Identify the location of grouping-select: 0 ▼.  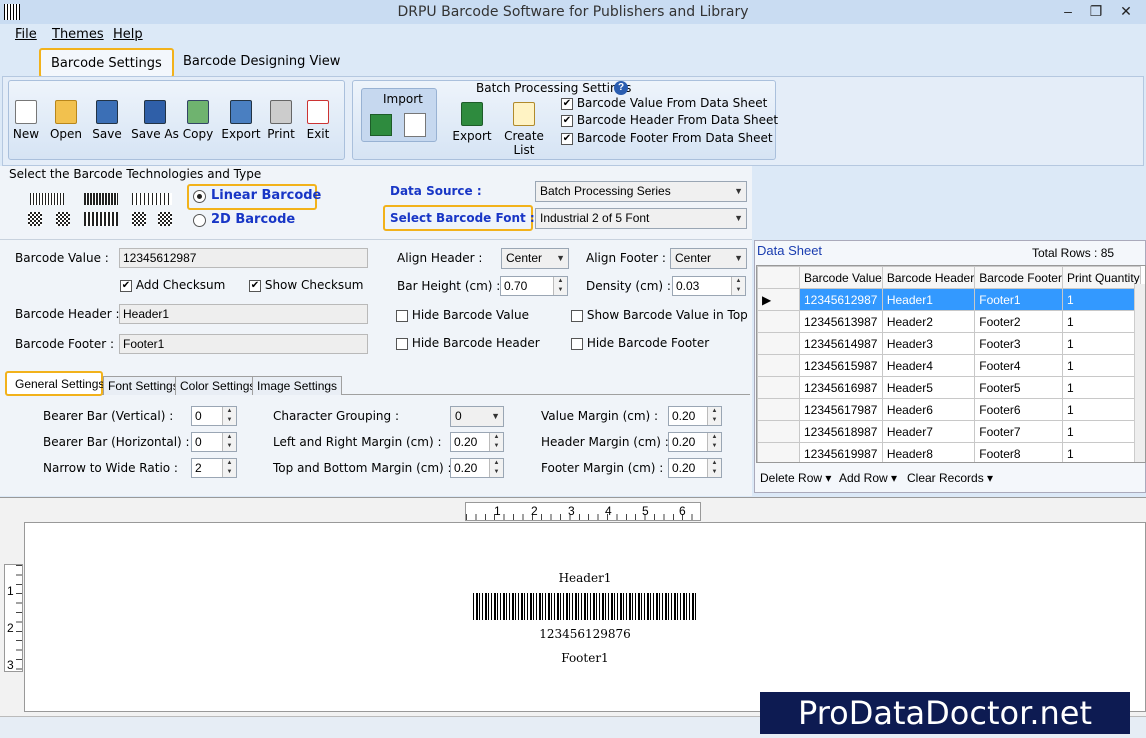
(477, 416).